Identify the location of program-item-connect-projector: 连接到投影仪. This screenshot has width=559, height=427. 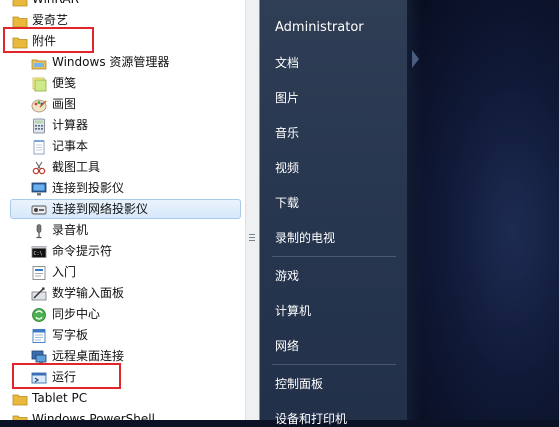
(120, 188).